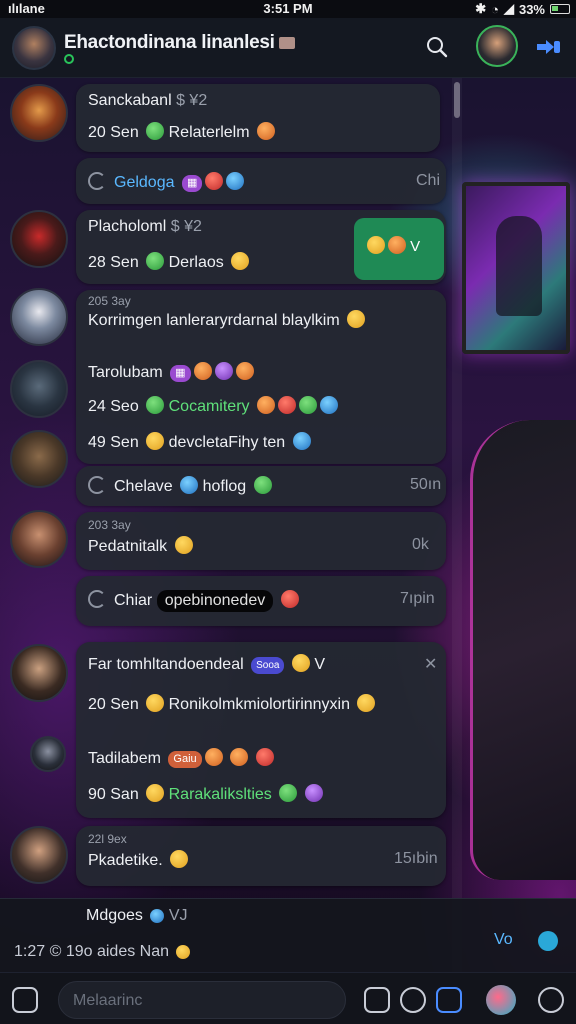 The height and width of the screenshot is (1024, 576). What do you see at coordinates (202, 1000) in the screenshot?
I see `message-input: Melaarinc` at bounding box center [202, 1000].